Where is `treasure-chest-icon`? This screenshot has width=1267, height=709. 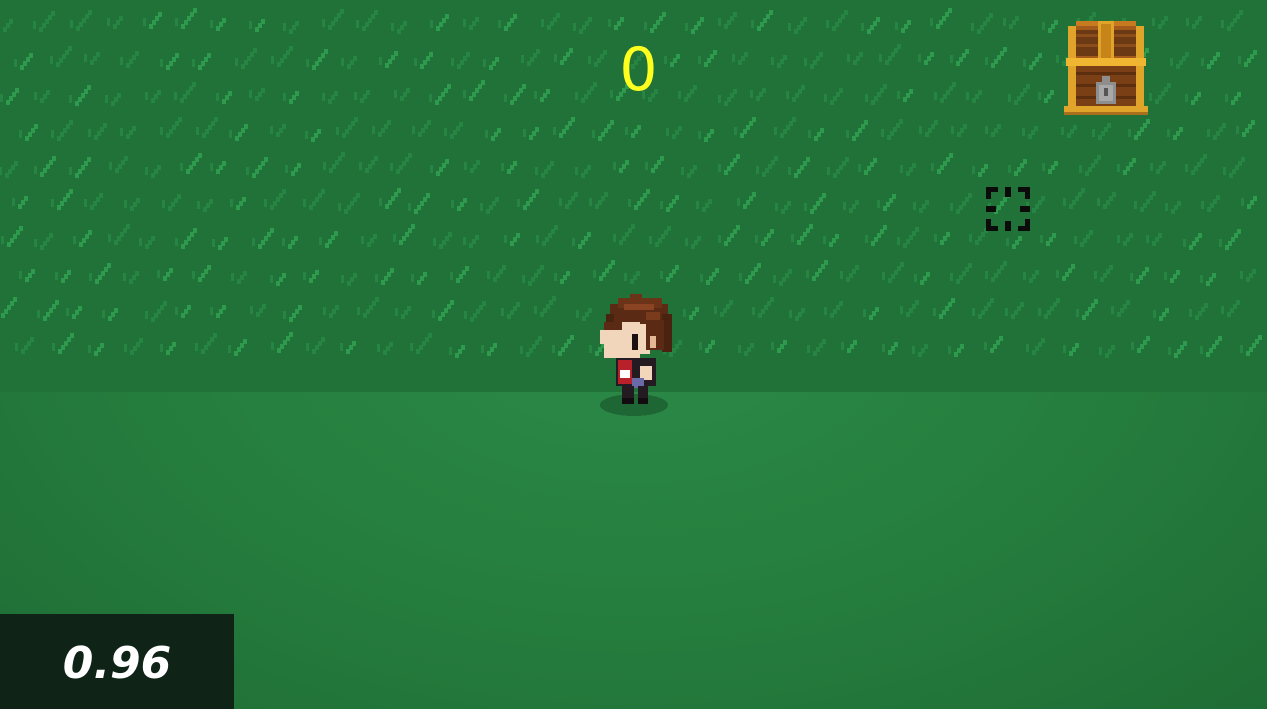
treasure-chest-icon is located at coordinates (1106, 67).